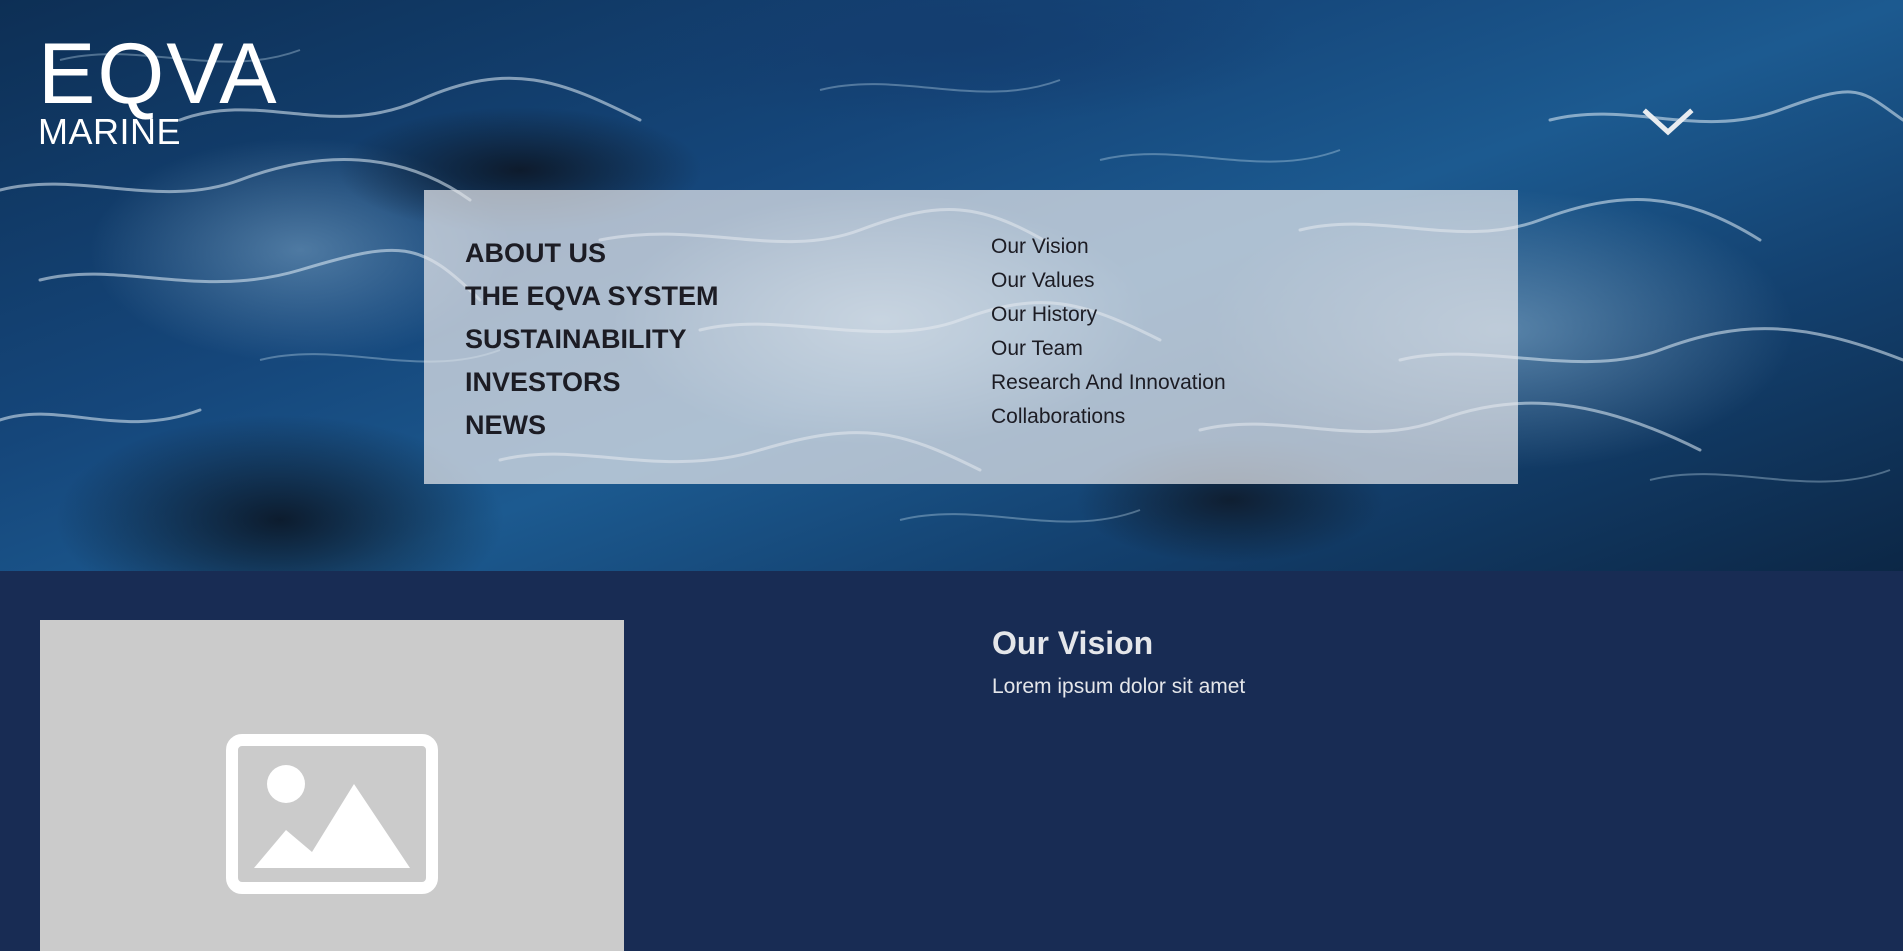 The width and height of the screenshot is (1903, 951). Describe the element at coordinates (1119, 686) in the screenshot. I see `section-body-text: Lorem ipsum dolor sit amet` at that location.